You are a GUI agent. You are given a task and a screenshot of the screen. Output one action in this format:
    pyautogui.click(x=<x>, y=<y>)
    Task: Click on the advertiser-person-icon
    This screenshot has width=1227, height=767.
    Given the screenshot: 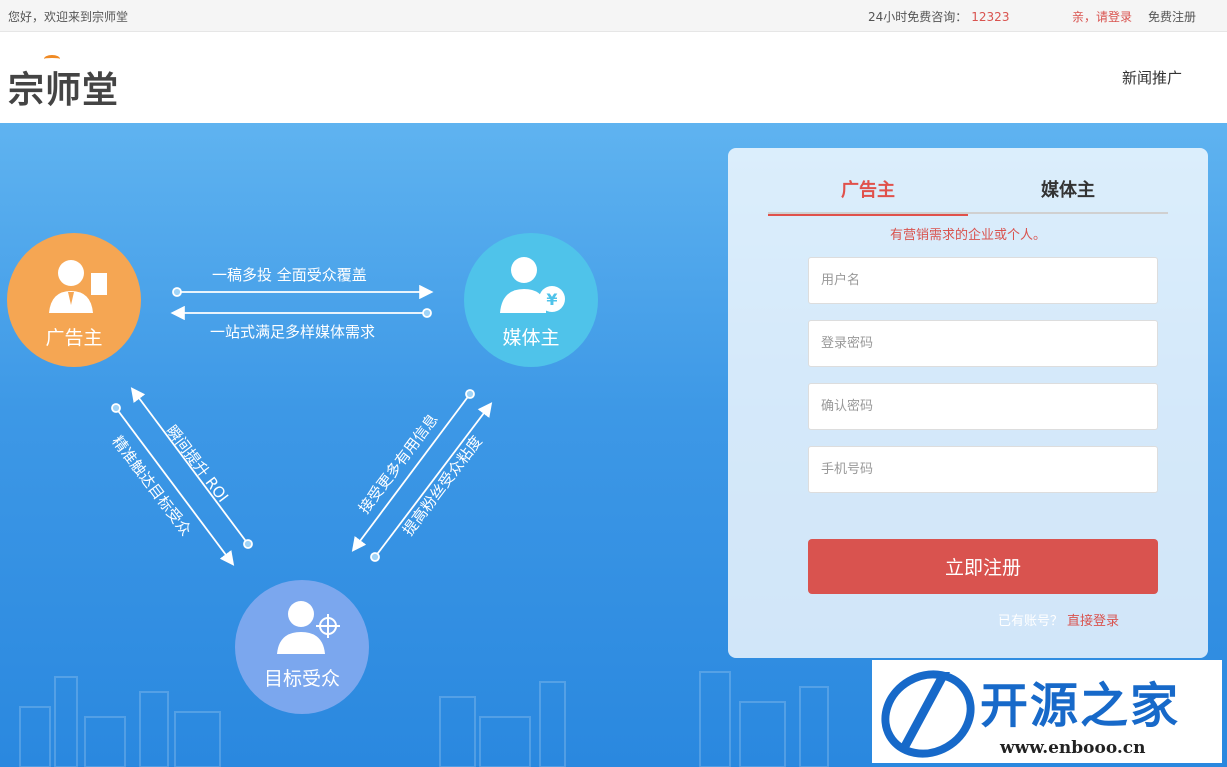 What is the action you would take?
    pyautogui.click(x=78, y=286)
    